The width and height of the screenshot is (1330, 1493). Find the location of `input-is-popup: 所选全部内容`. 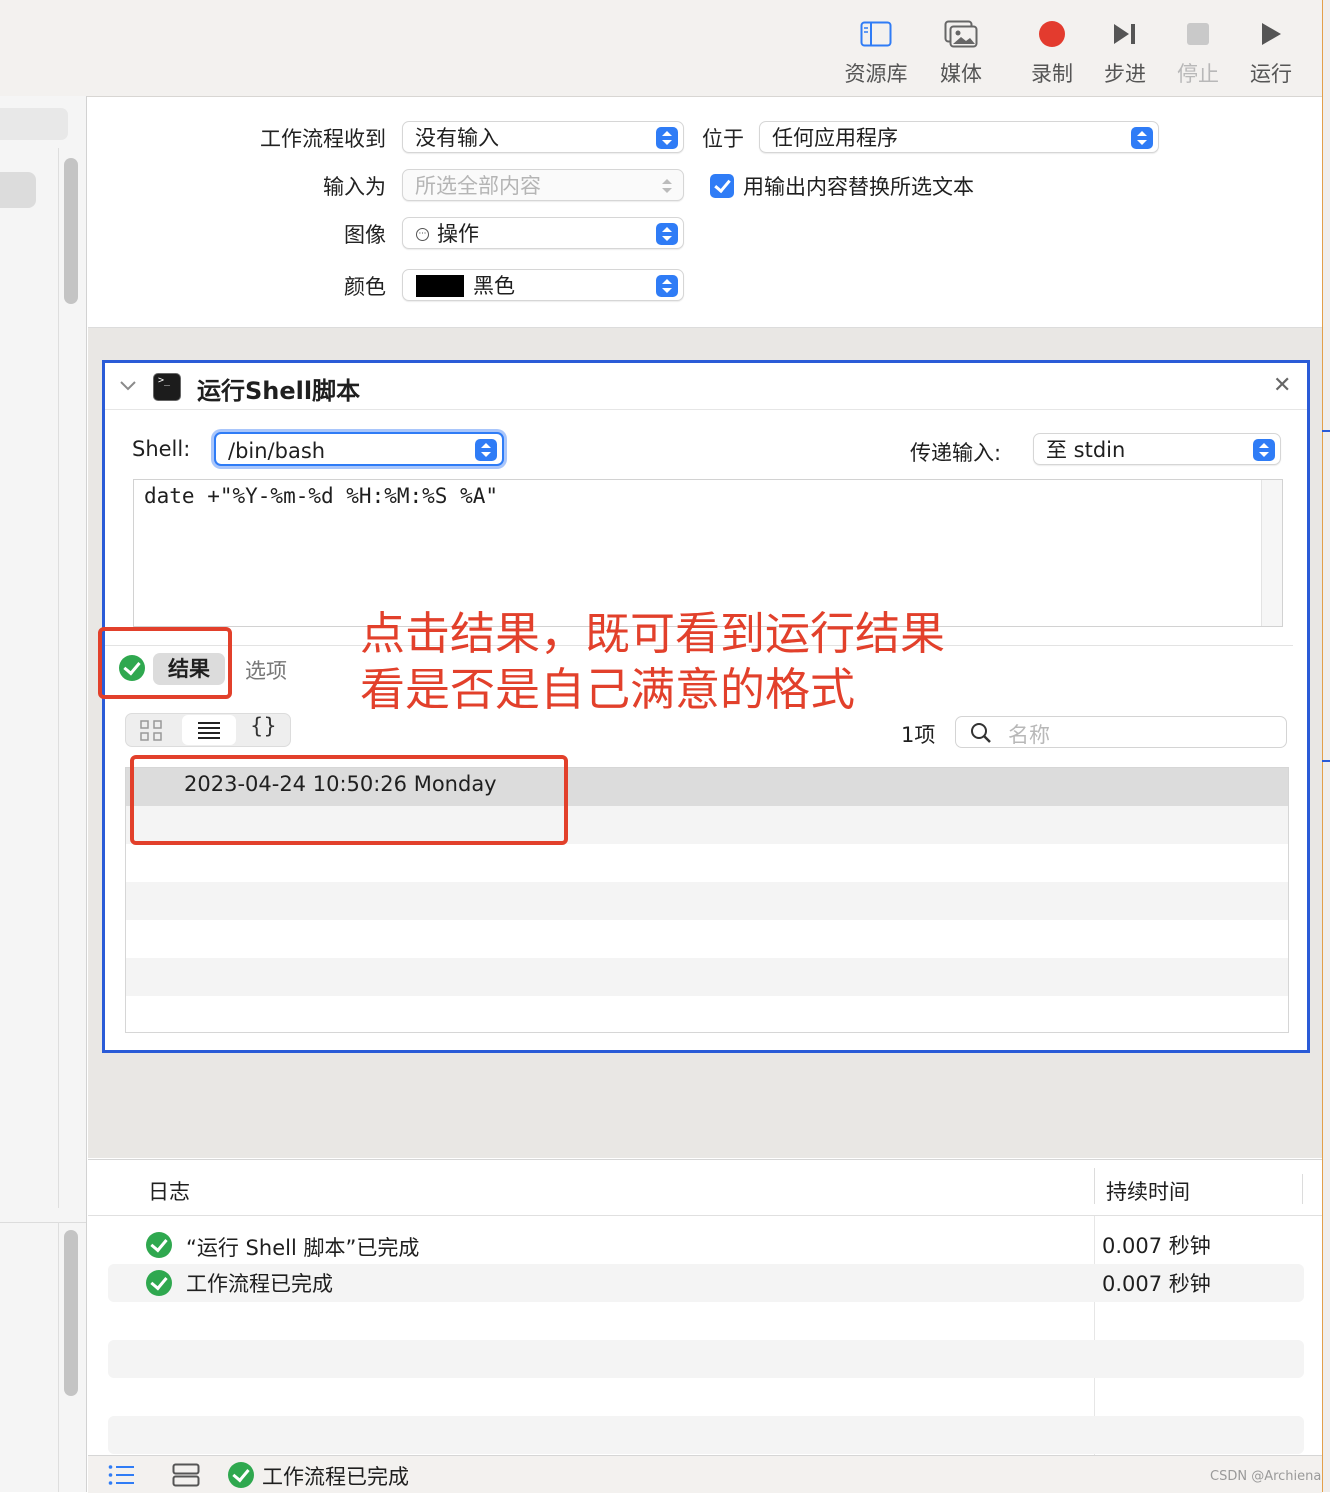

input-is-popup: 所选全部内容 is located at coordinates (543, 185).